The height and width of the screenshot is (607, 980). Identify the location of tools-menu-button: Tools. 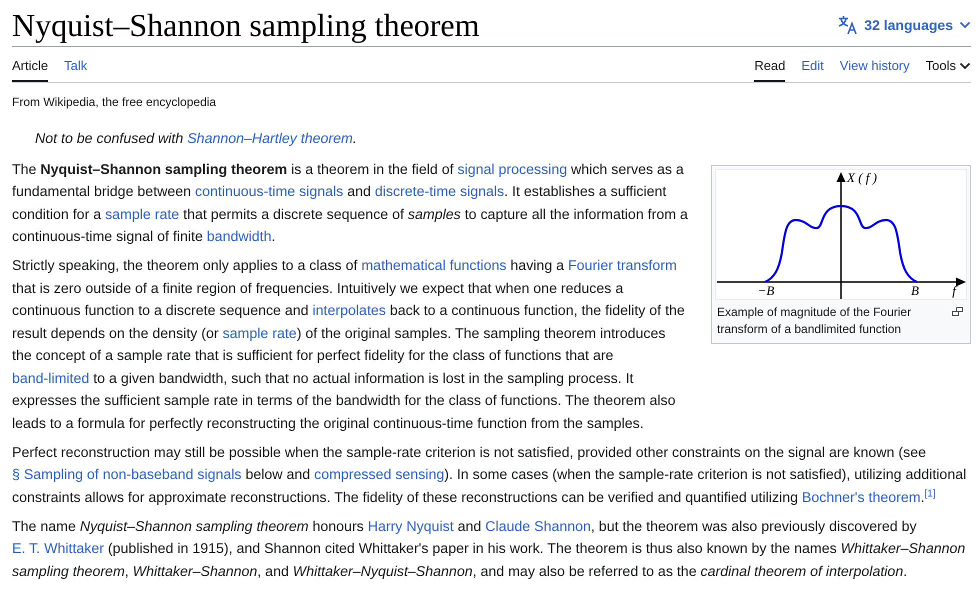
(948, 64).